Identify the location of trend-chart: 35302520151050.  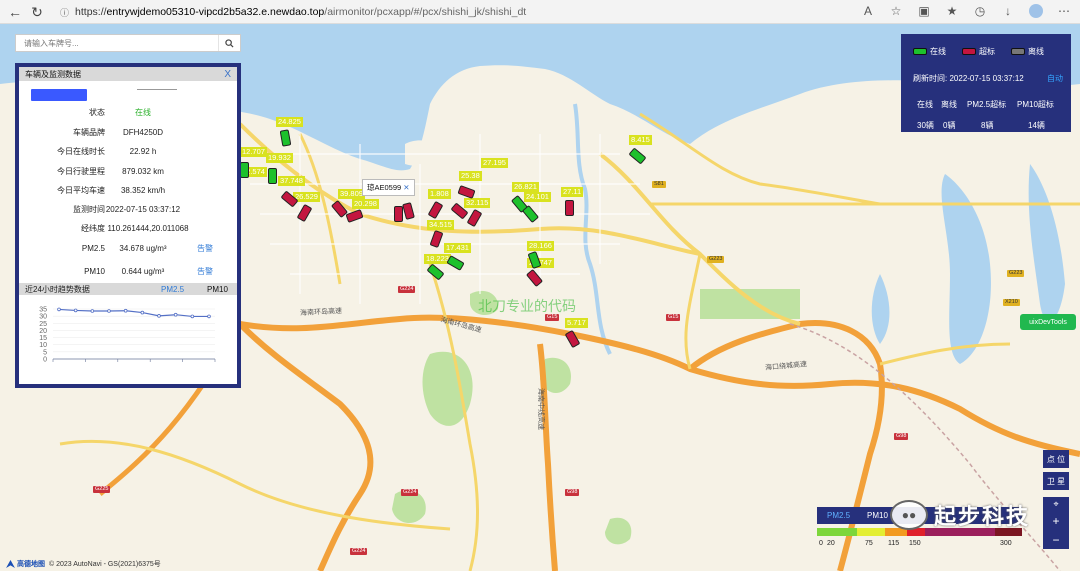
(127, 335).